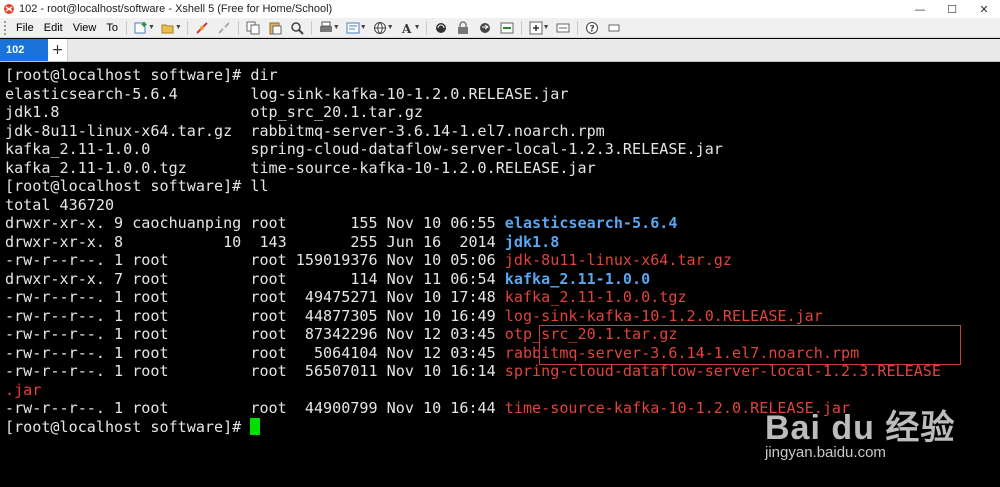  What do you see at coordinates (151, 27) in the screenshot?
I see `new-session-dropdown-icon: ▼` at bounding box center [151, 27].